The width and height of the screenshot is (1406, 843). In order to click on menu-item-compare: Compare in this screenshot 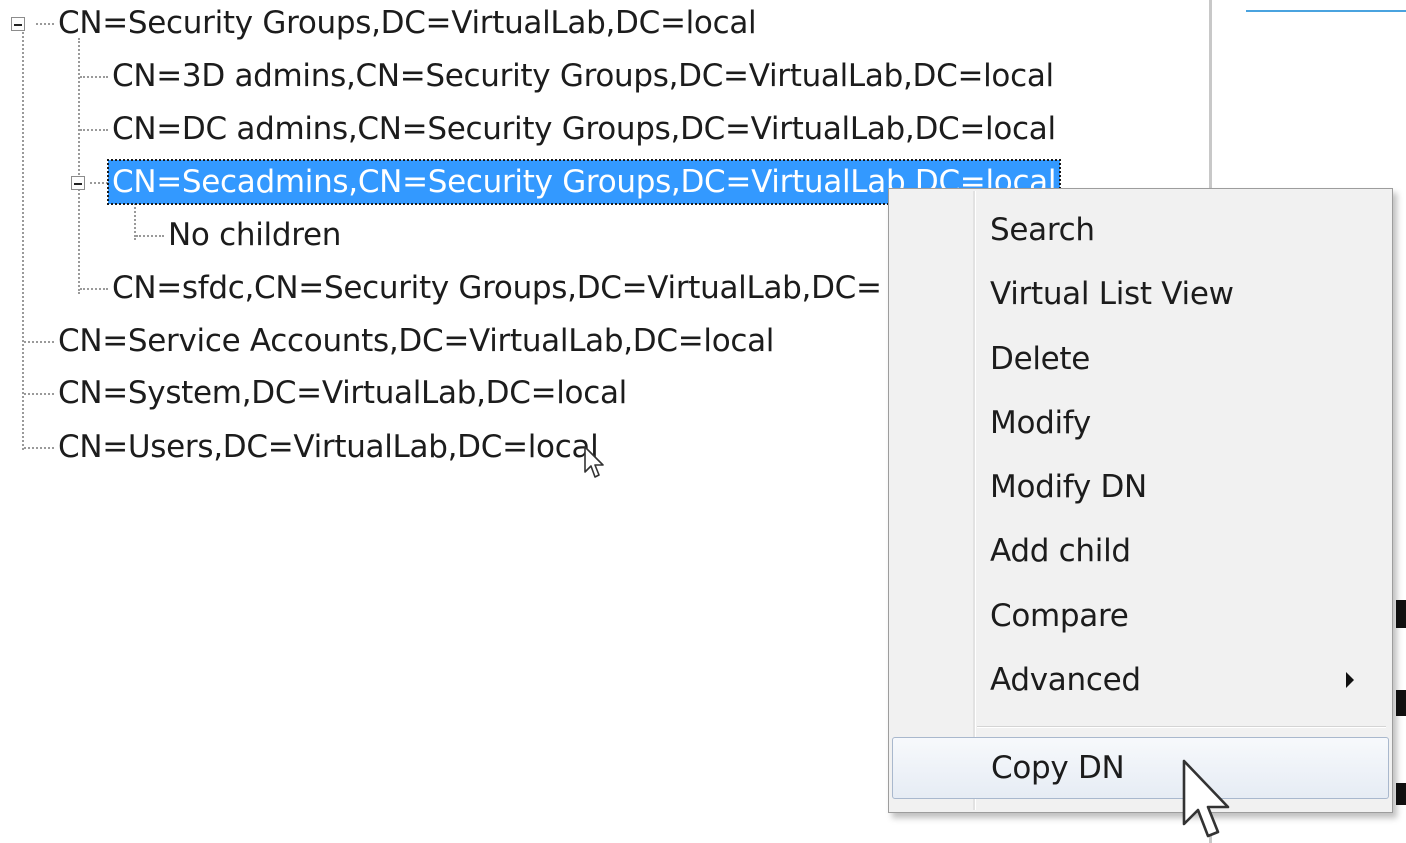, I will do `click(1140, 616)`.